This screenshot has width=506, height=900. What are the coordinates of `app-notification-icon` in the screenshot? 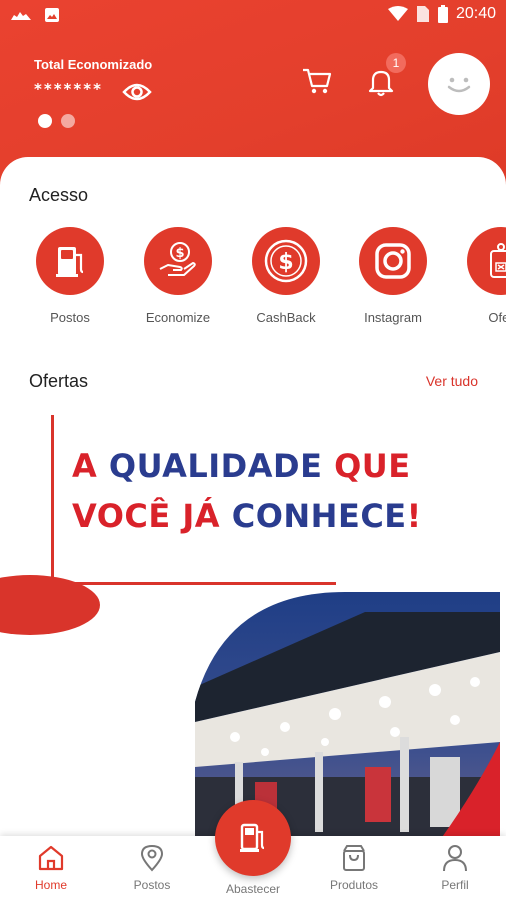 It's located at (21, 16).